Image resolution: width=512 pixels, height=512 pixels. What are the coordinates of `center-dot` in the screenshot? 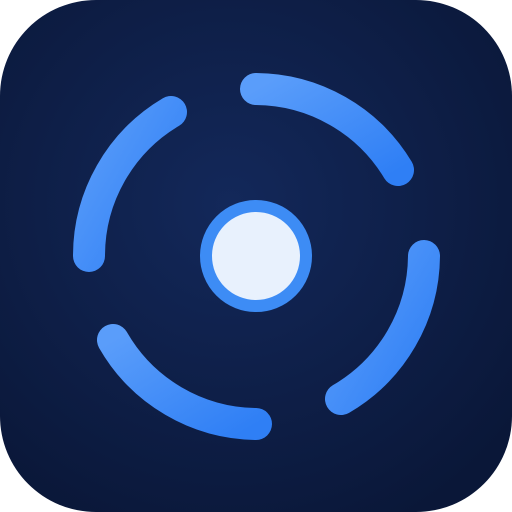 It's located at (256, 256).